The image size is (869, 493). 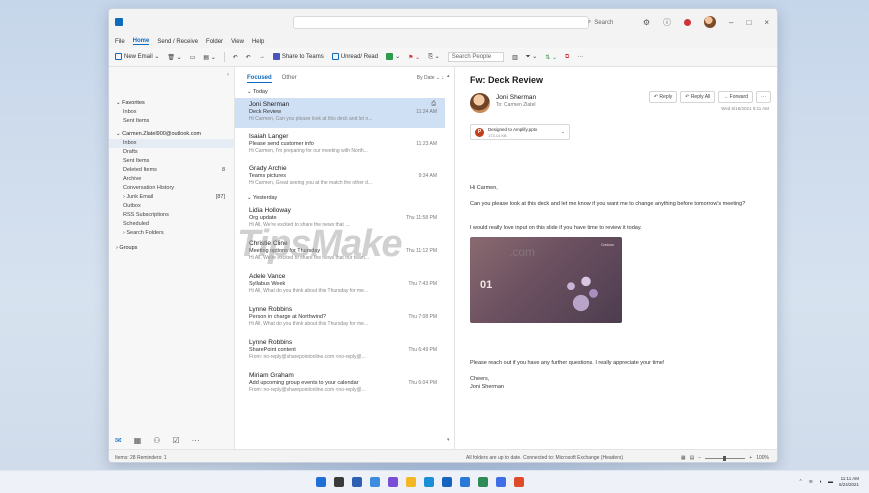 What do you see at coordinates (414, 57) in the screenshot?
I see `flag-icon: ⚑ ⌄` at bounding box center [414, 57].